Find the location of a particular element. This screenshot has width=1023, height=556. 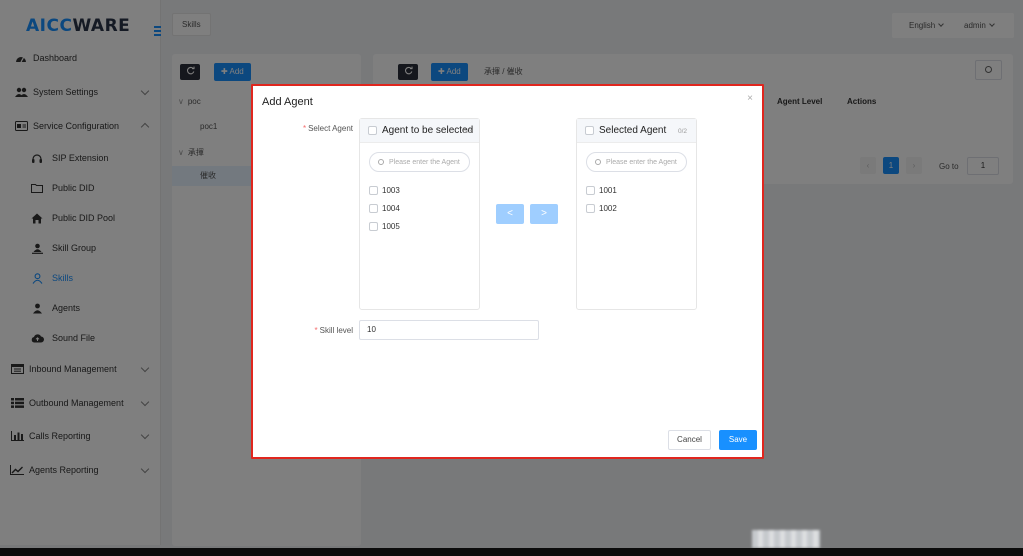

agent-id: 1001 is located at coordinates (608, 190).